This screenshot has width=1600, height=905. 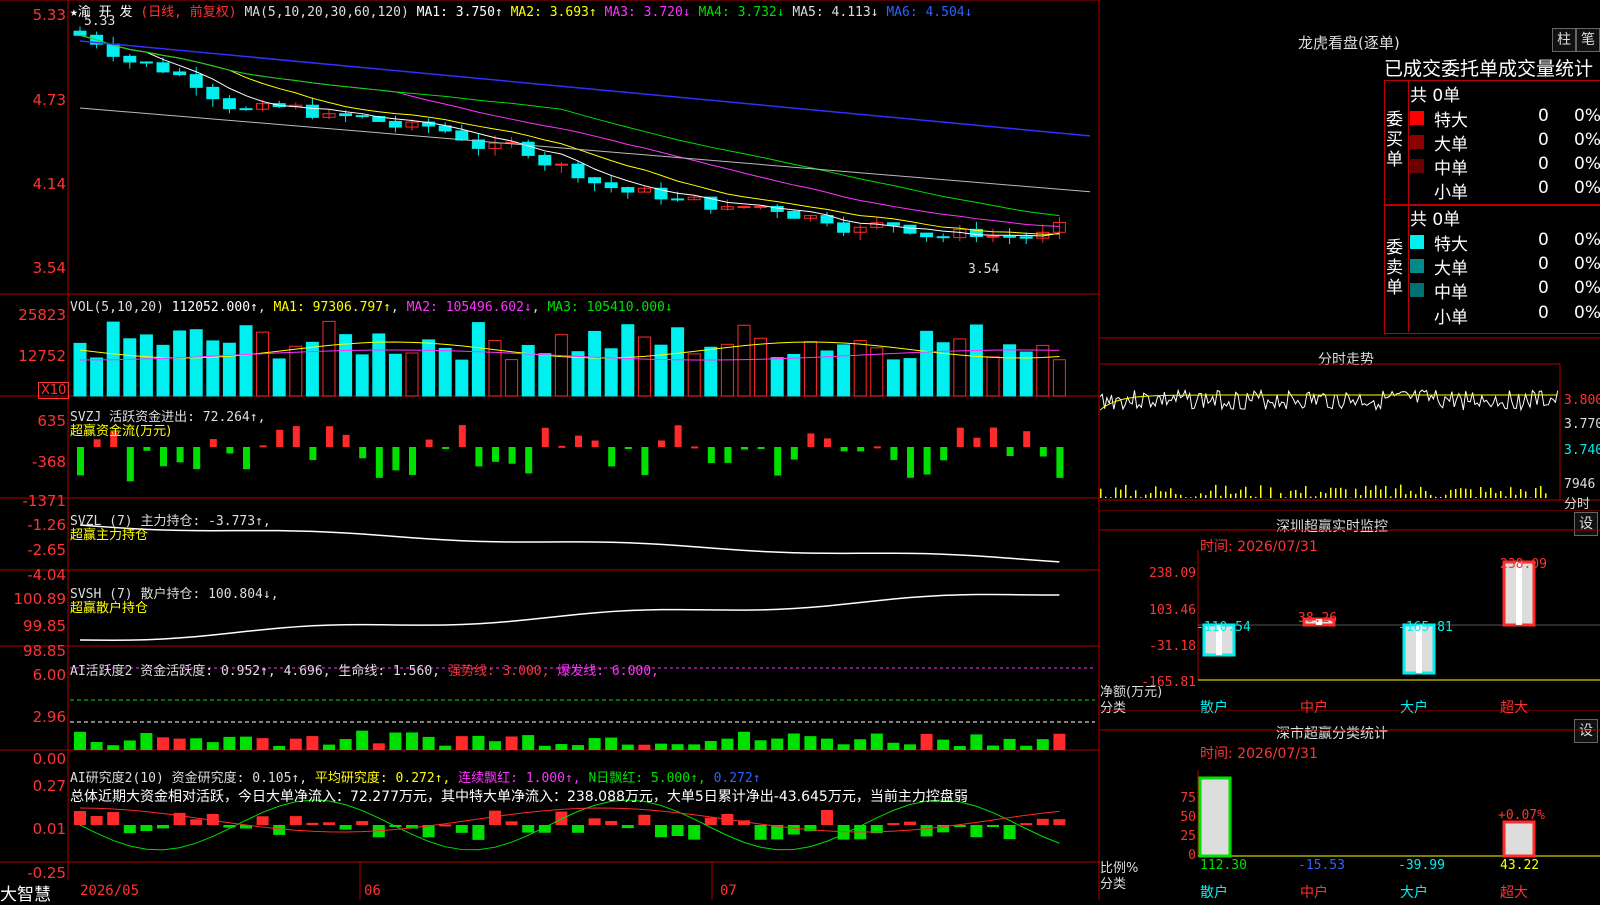 I want to click on mon-val-3: -165.81, so click(x=1425, y=627).